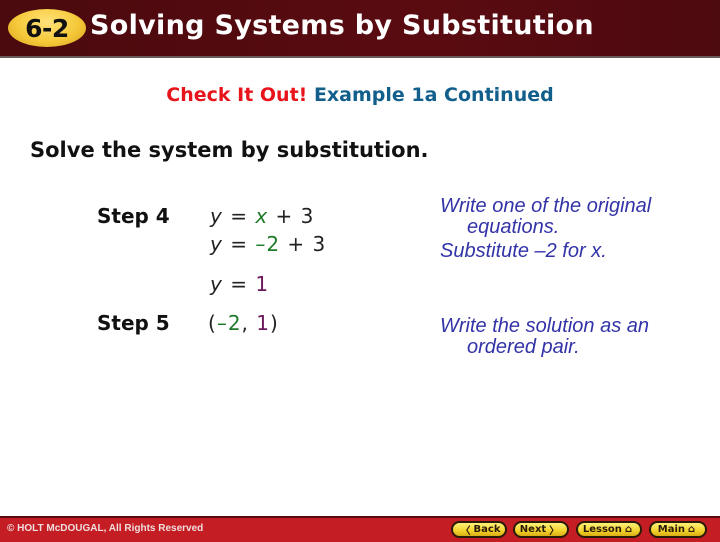  Describe the element at coordinates (133, 323) in the screenshot. I see `step-5-label: Step 5` at that location.